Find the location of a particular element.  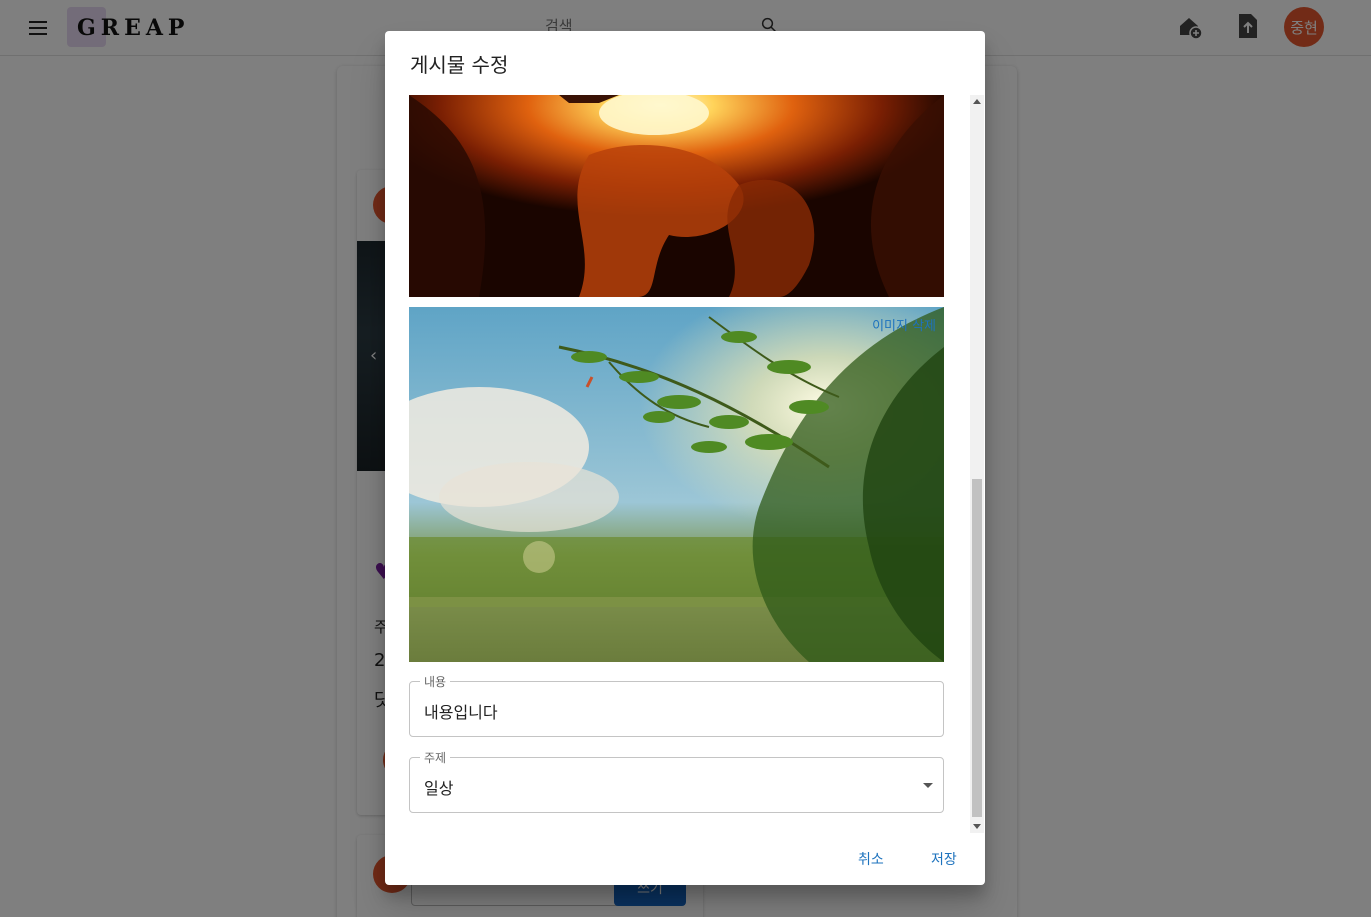

content-field: 내용 내용입니다 is located at coordinates (676, 705).